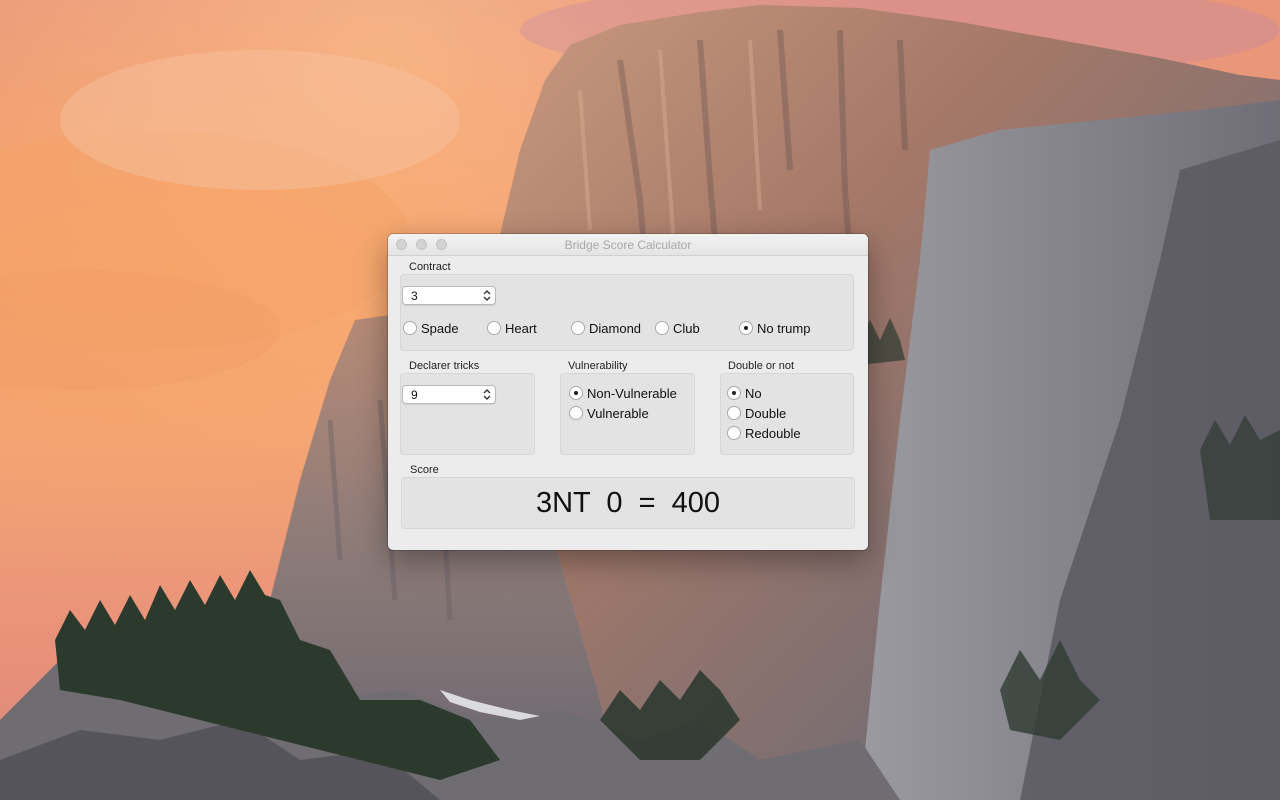  What do you see at coordinates (521, 328) in the screenshot?
I see `suit-label: Heart` at bounding box center [521, 328].